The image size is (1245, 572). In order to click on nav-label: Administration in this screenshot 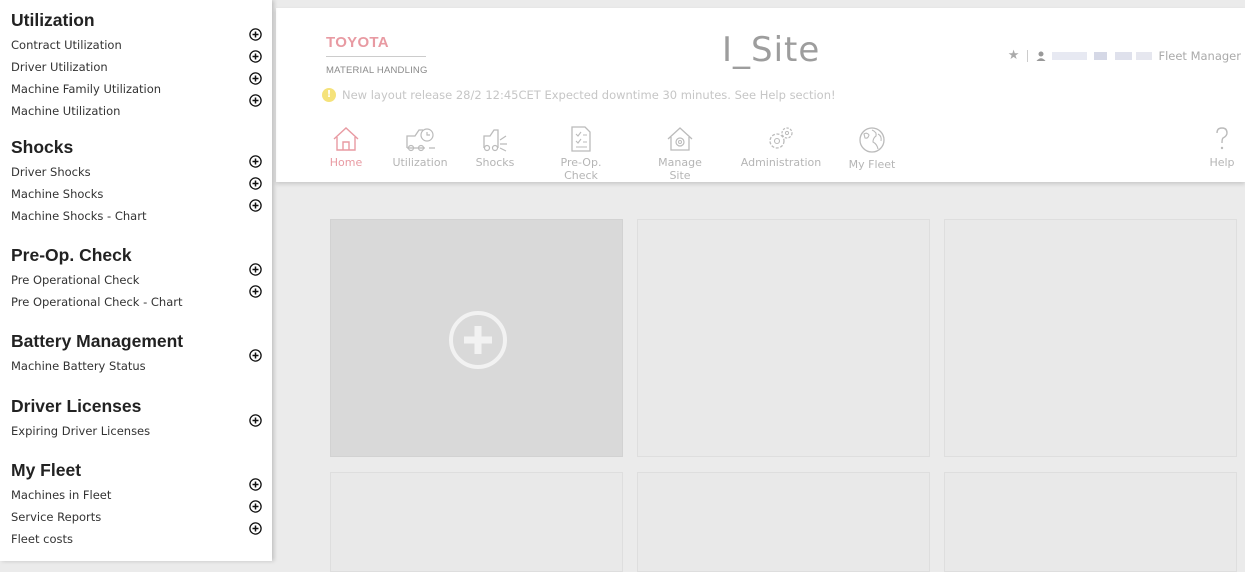, I will do `click(781, 162)`.